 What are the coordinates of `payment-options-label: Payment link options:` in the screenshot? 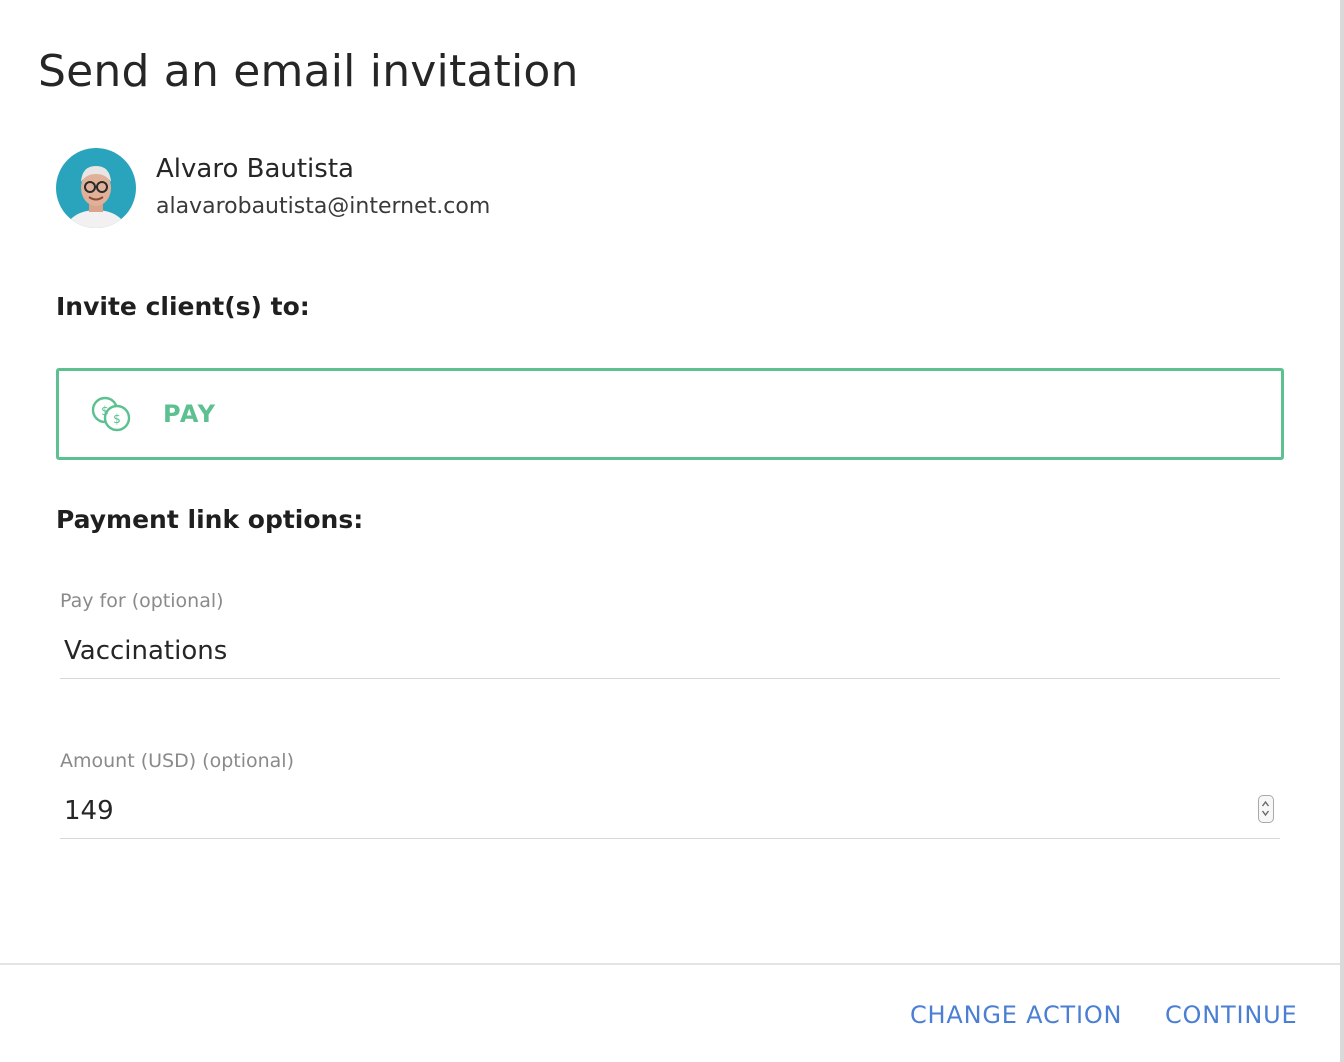 It's located at (210, 519).